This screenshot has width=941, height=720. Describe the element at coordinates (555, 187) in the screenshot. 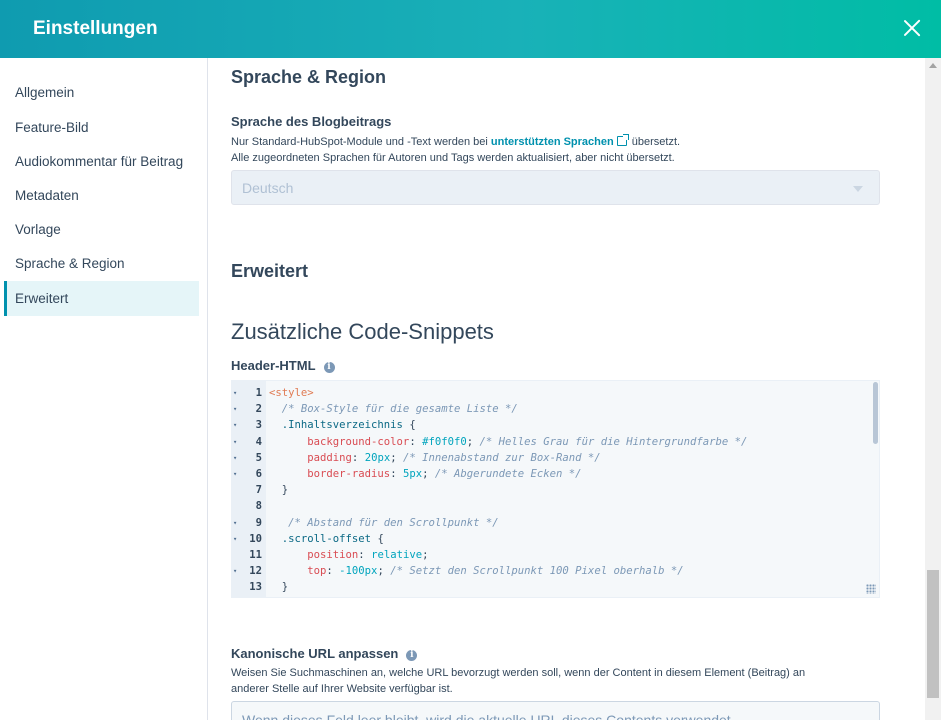

I see `language-select: Deutsch` at that location.